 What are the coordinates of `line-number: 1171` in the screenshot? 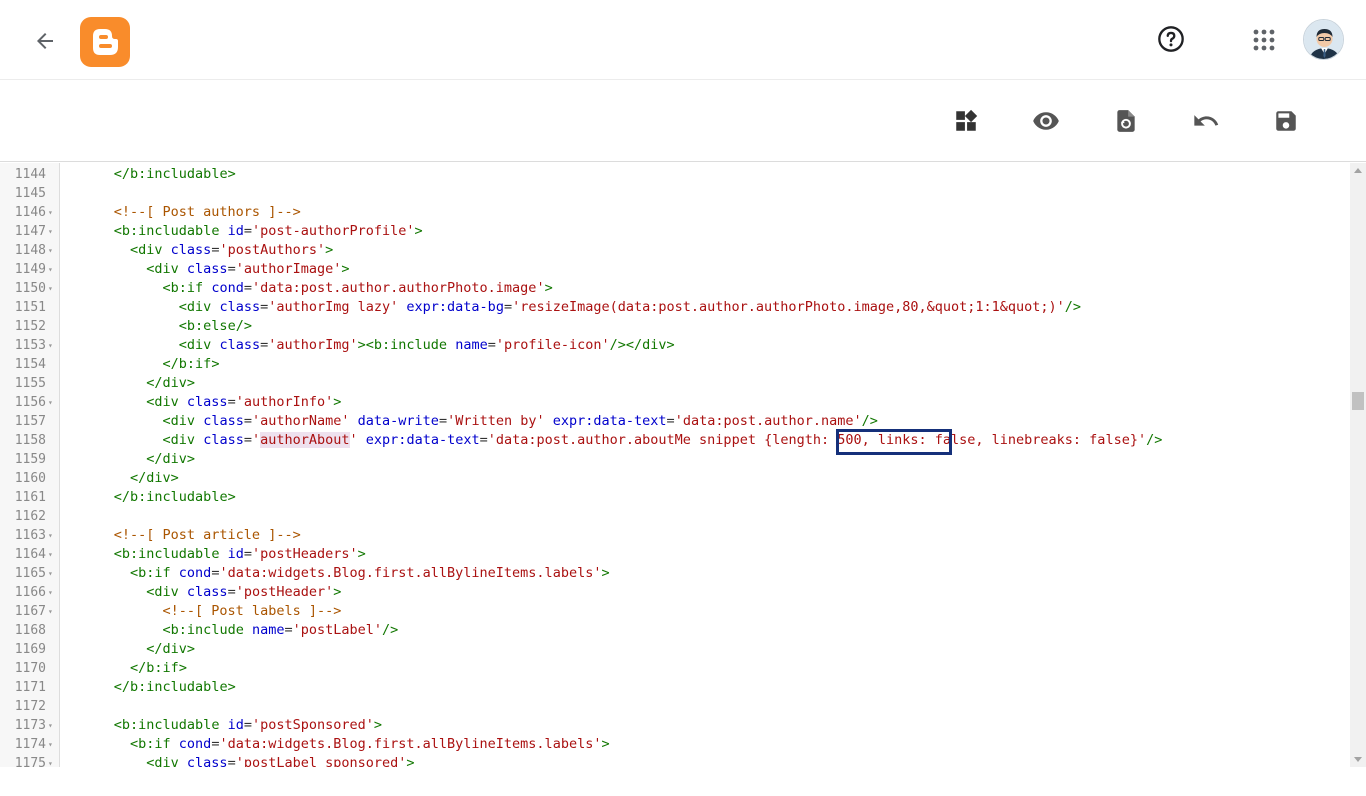 It's located at (30, 687).